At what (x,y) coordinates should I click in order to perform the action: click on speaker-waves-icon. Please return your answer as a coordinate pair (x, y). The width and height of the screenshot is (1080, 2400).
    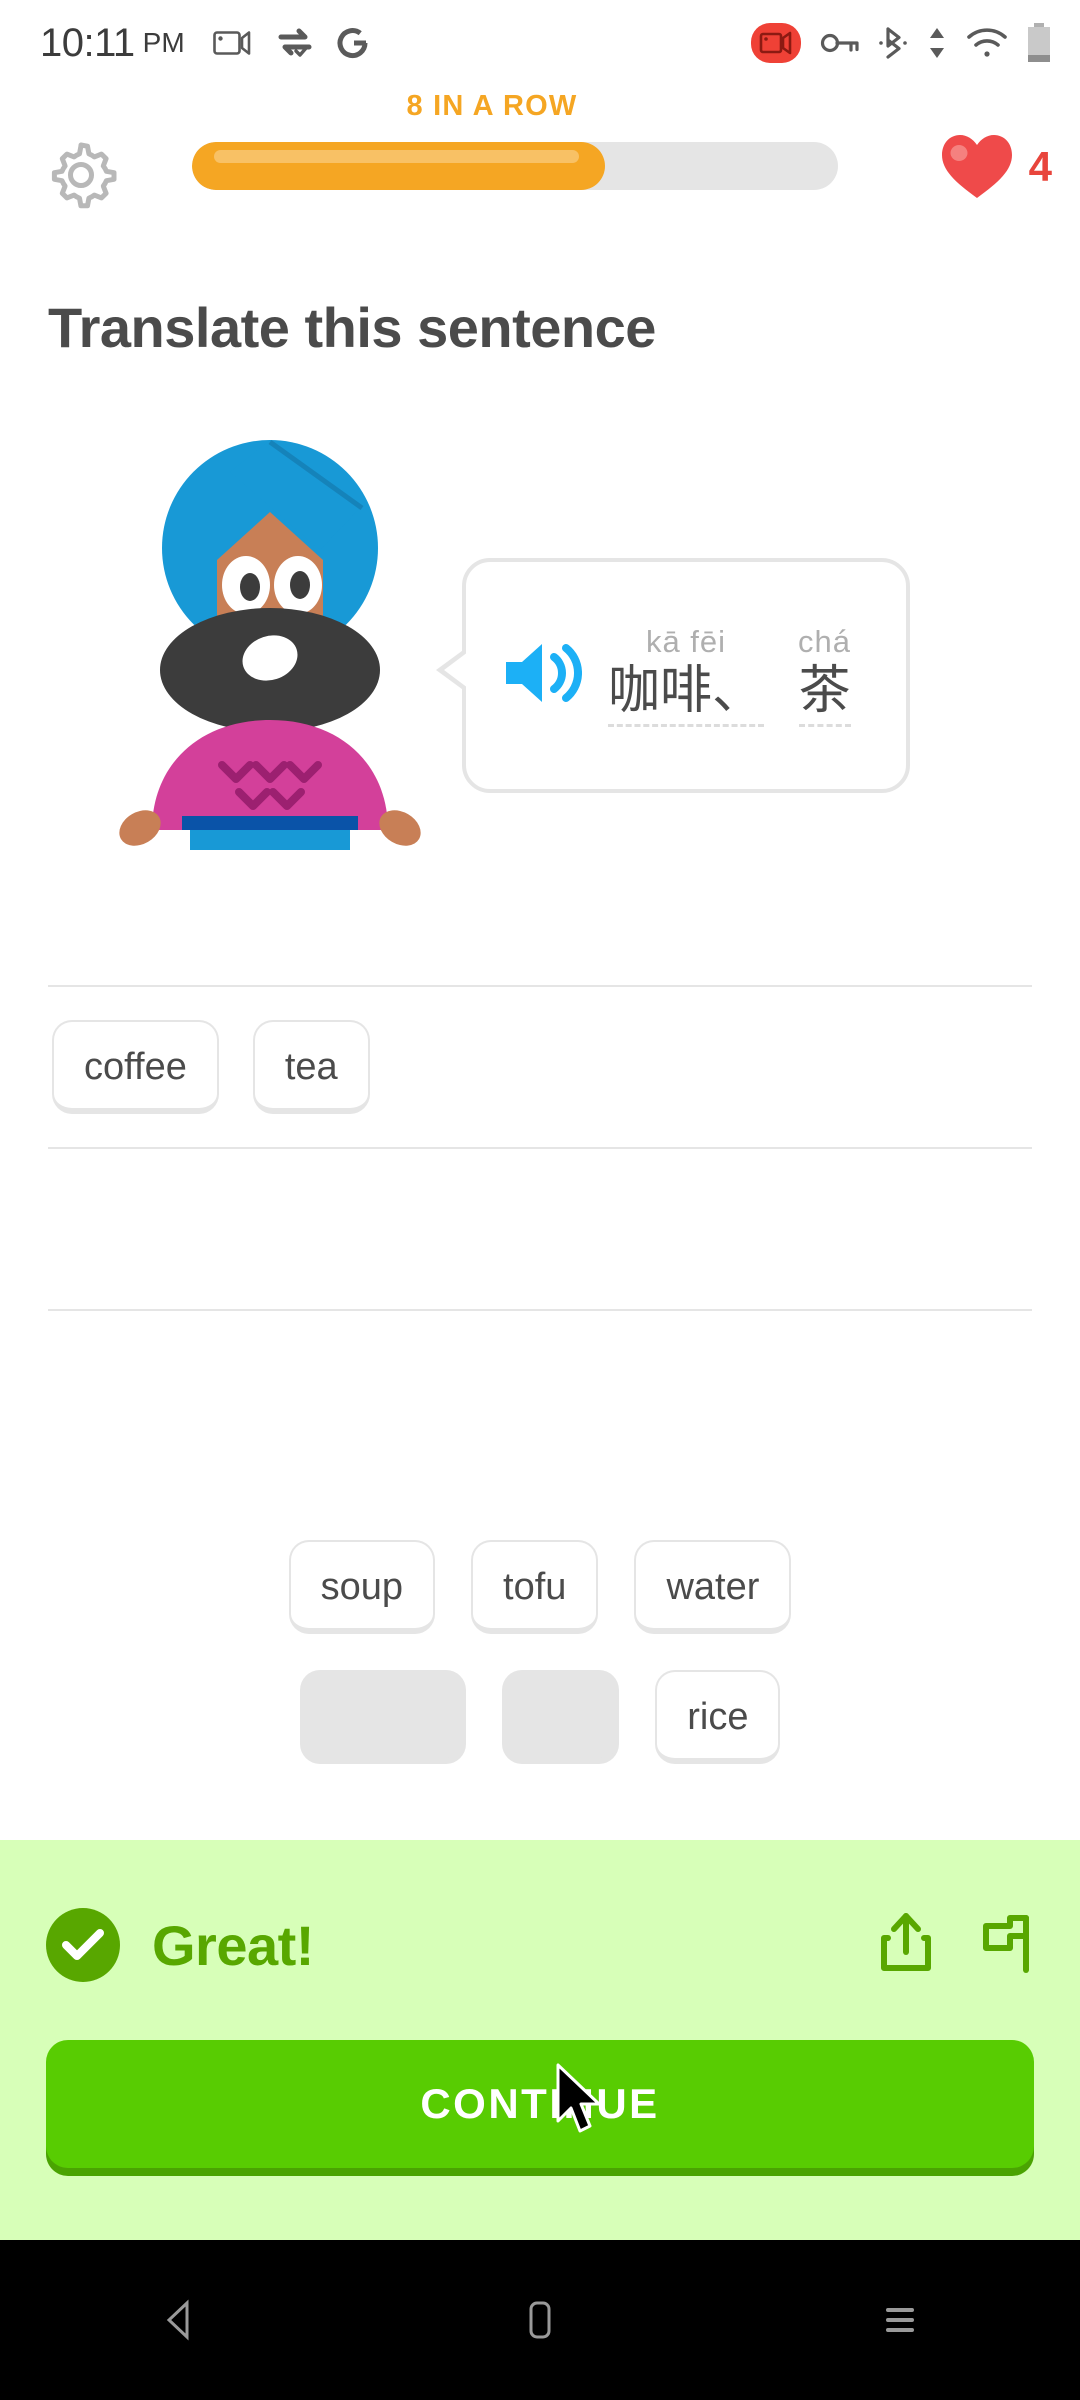
    Looking at the image, I should click on (544, 673).